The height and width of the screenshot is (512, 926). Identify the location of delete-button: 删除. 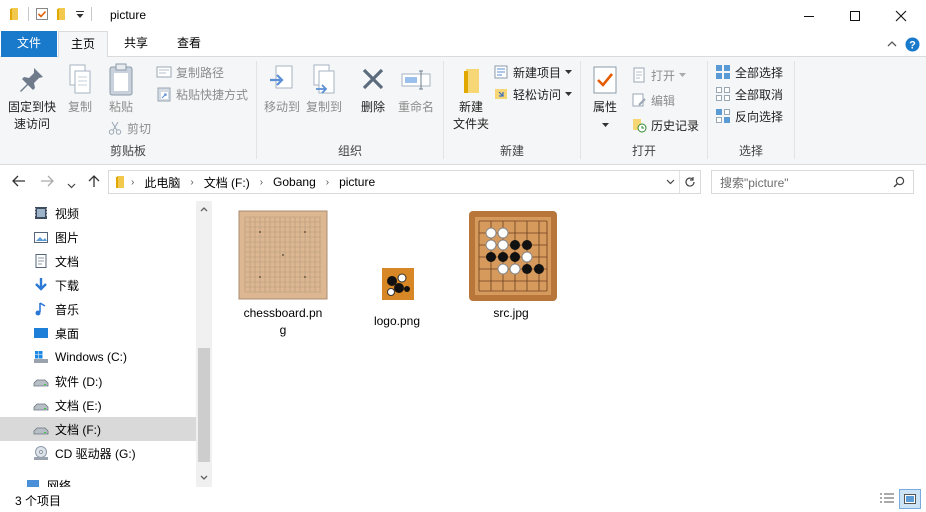
(373, 89).